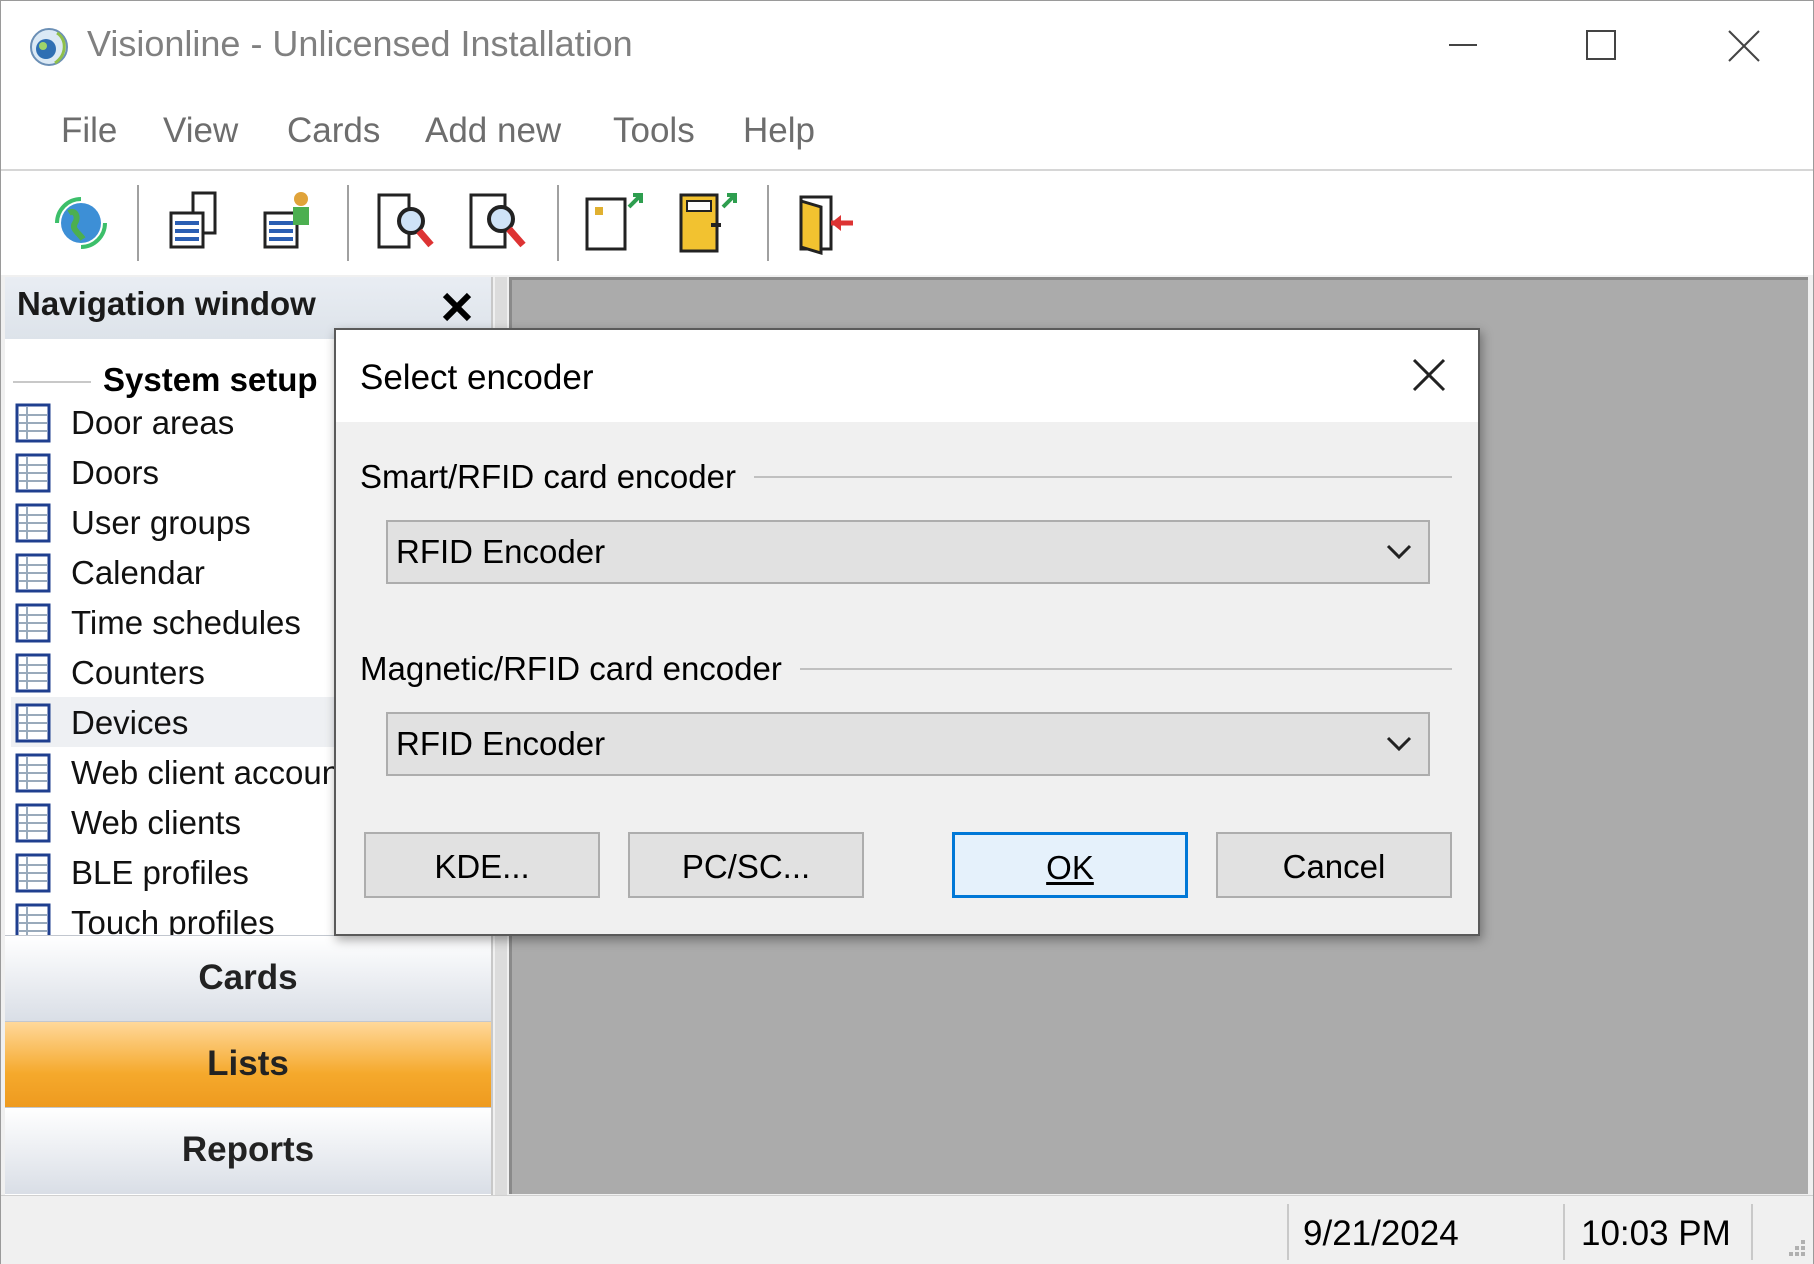 This screenshot has height=1264, width=1814. What do you see at coordinates (49, 47) in the screenshot?
I see `visionline-logo-icon` at bounding box center [49, 47].